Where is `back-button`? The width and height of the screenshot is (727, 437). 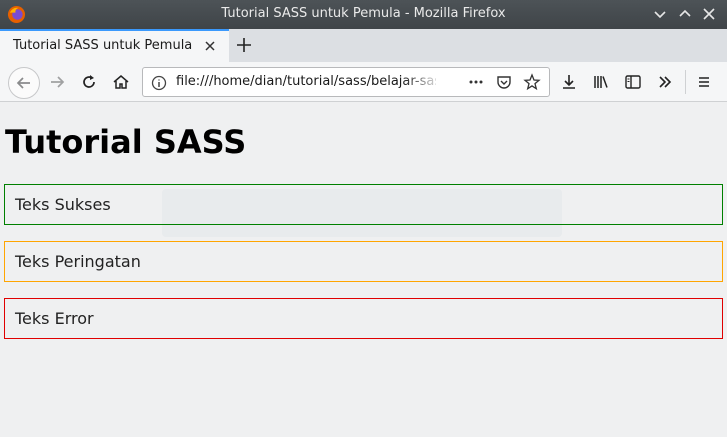
back-button is located at coordinates (24, 83).